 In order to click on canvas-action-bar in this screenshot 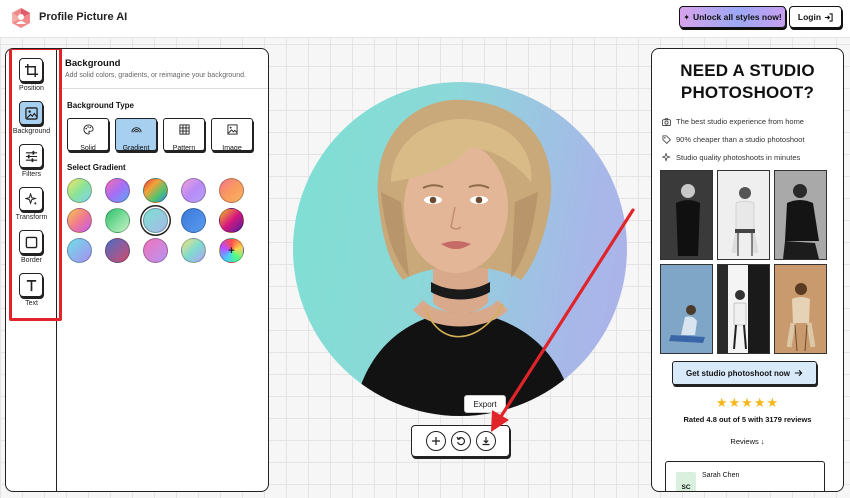, I will do `click(460, 441)`.